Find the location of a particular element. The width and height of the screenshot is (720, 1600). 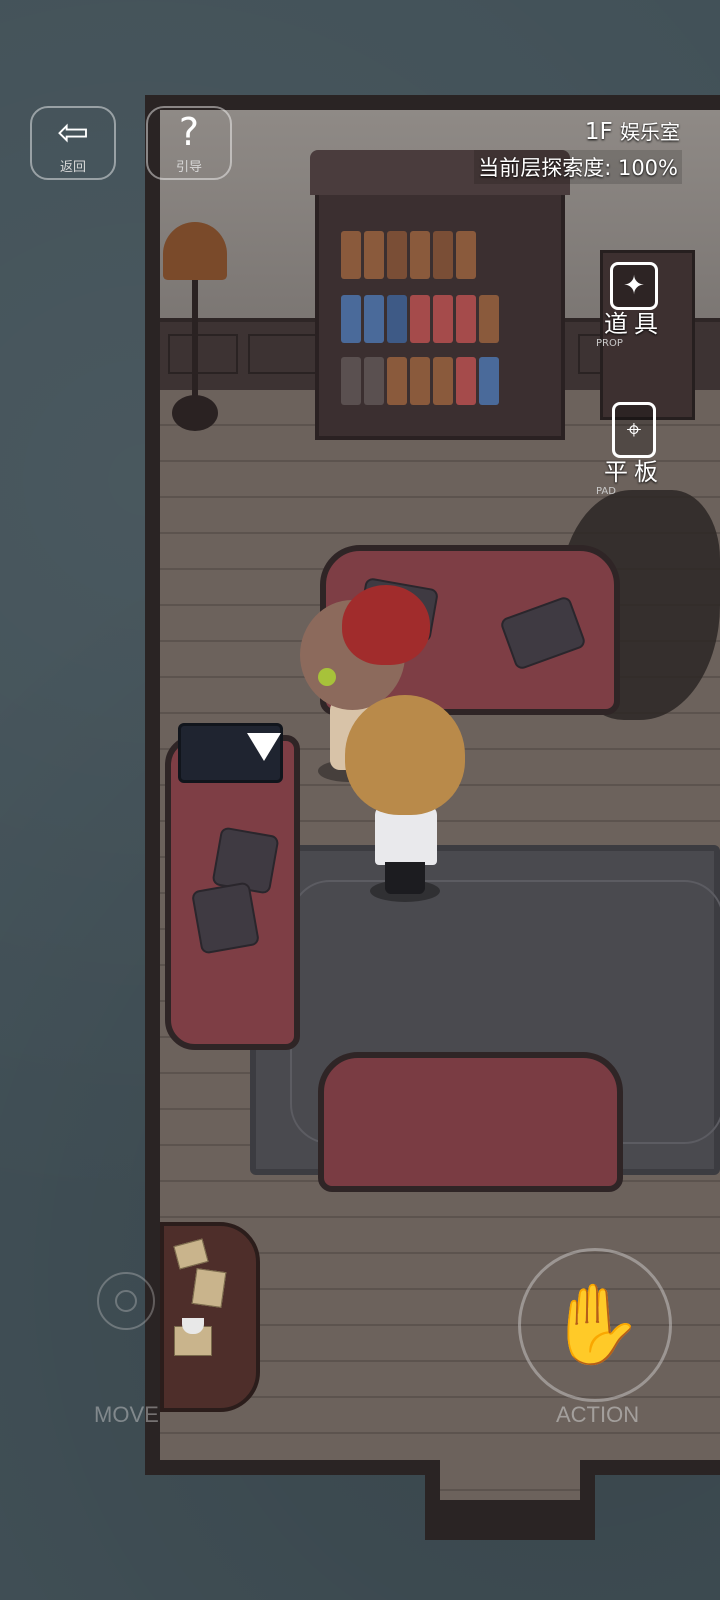

guide-label: 引导 is located at coordinates (188, 167).